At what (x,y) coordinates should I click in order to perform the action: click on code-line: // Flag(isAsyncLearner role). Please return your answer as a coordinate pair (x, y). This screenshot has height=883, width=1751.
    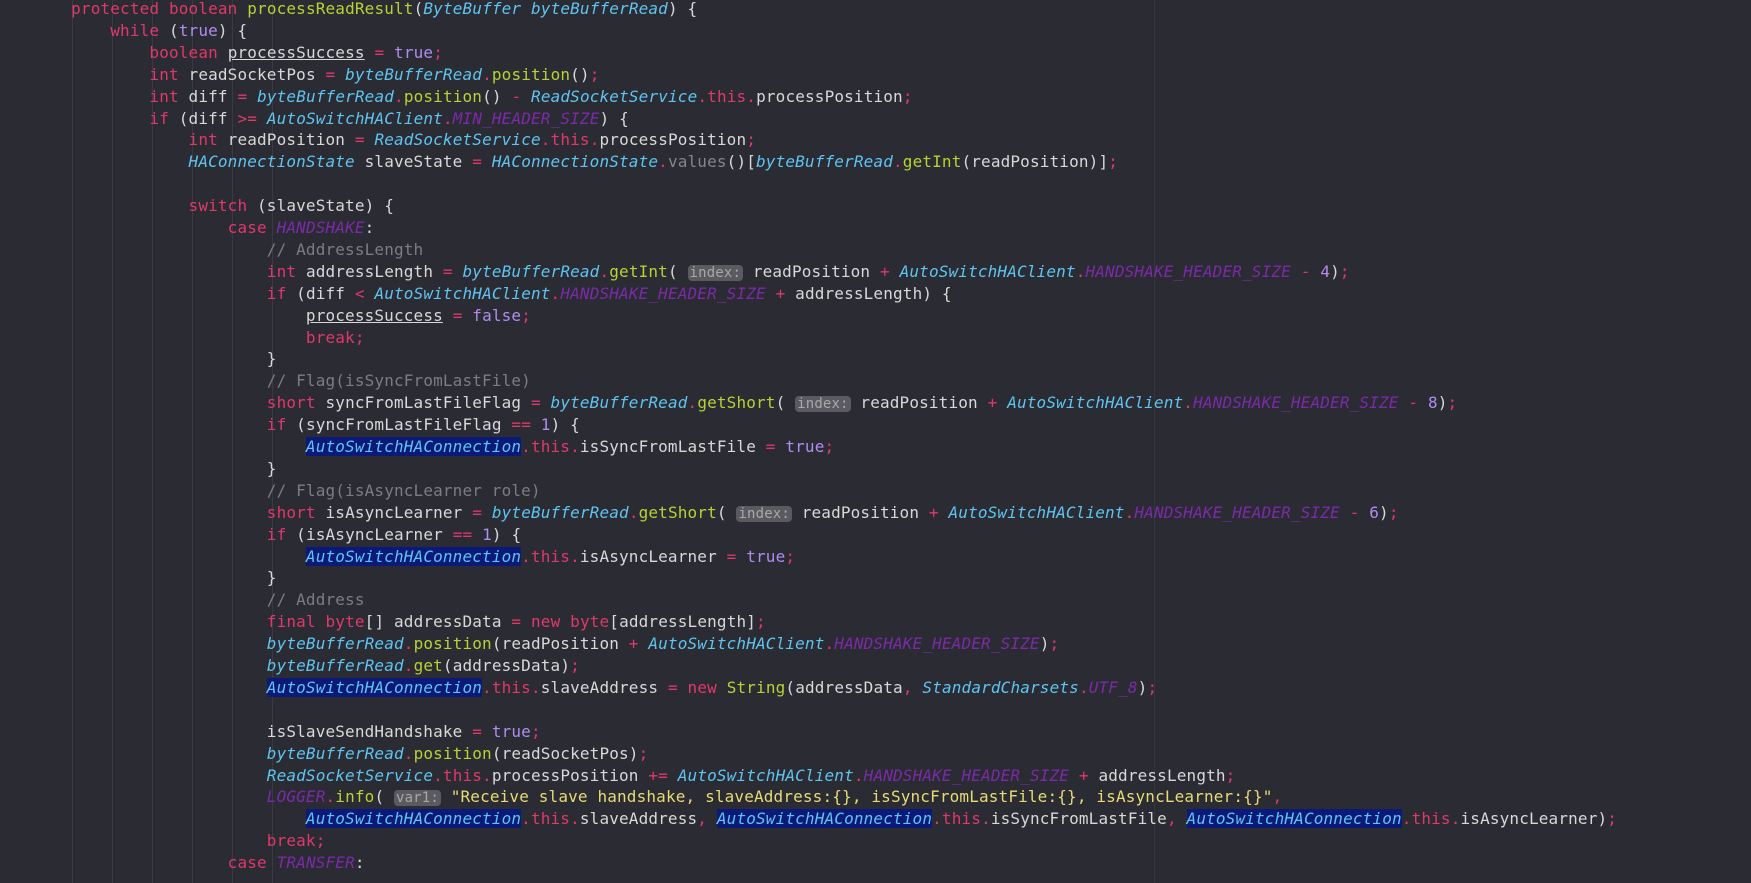
    Looking at the image, I should click on (286, 491).